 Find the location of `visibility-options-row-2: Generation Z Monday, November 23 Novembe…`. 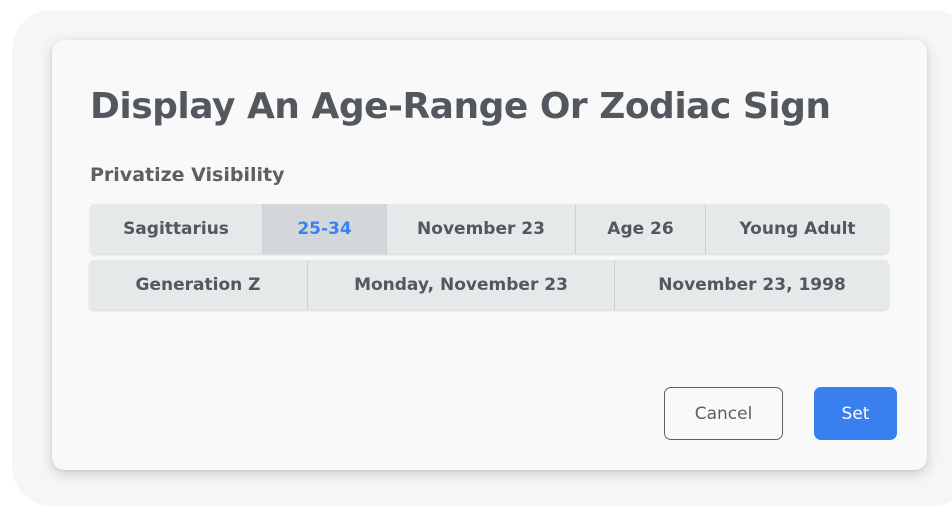

visibility-options-row-2: Generation Z Monday, November 23 Novembe… is located at coordinates (489, 285).